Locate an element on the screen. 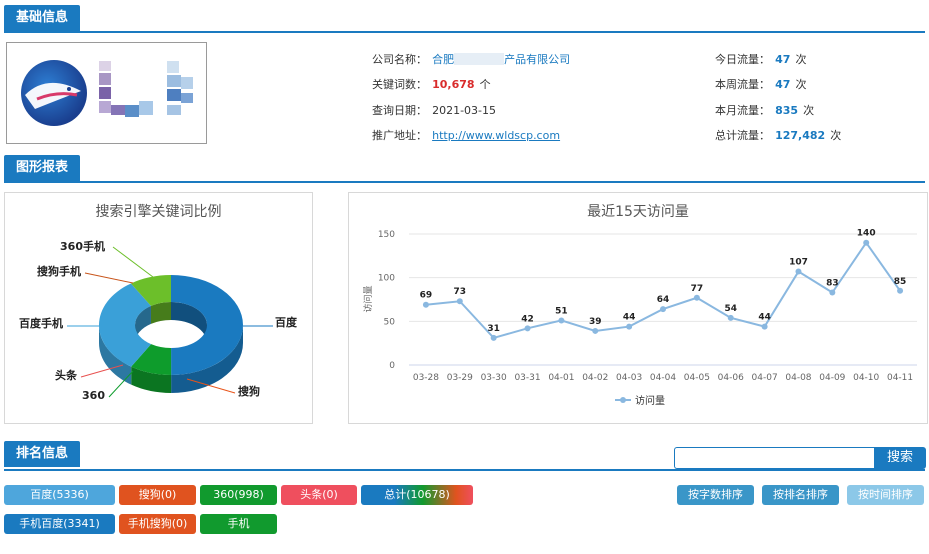 The image size is (929, 554). filter-mobile-360-button: 手机360(1003) is located at coordinates (238, 532).